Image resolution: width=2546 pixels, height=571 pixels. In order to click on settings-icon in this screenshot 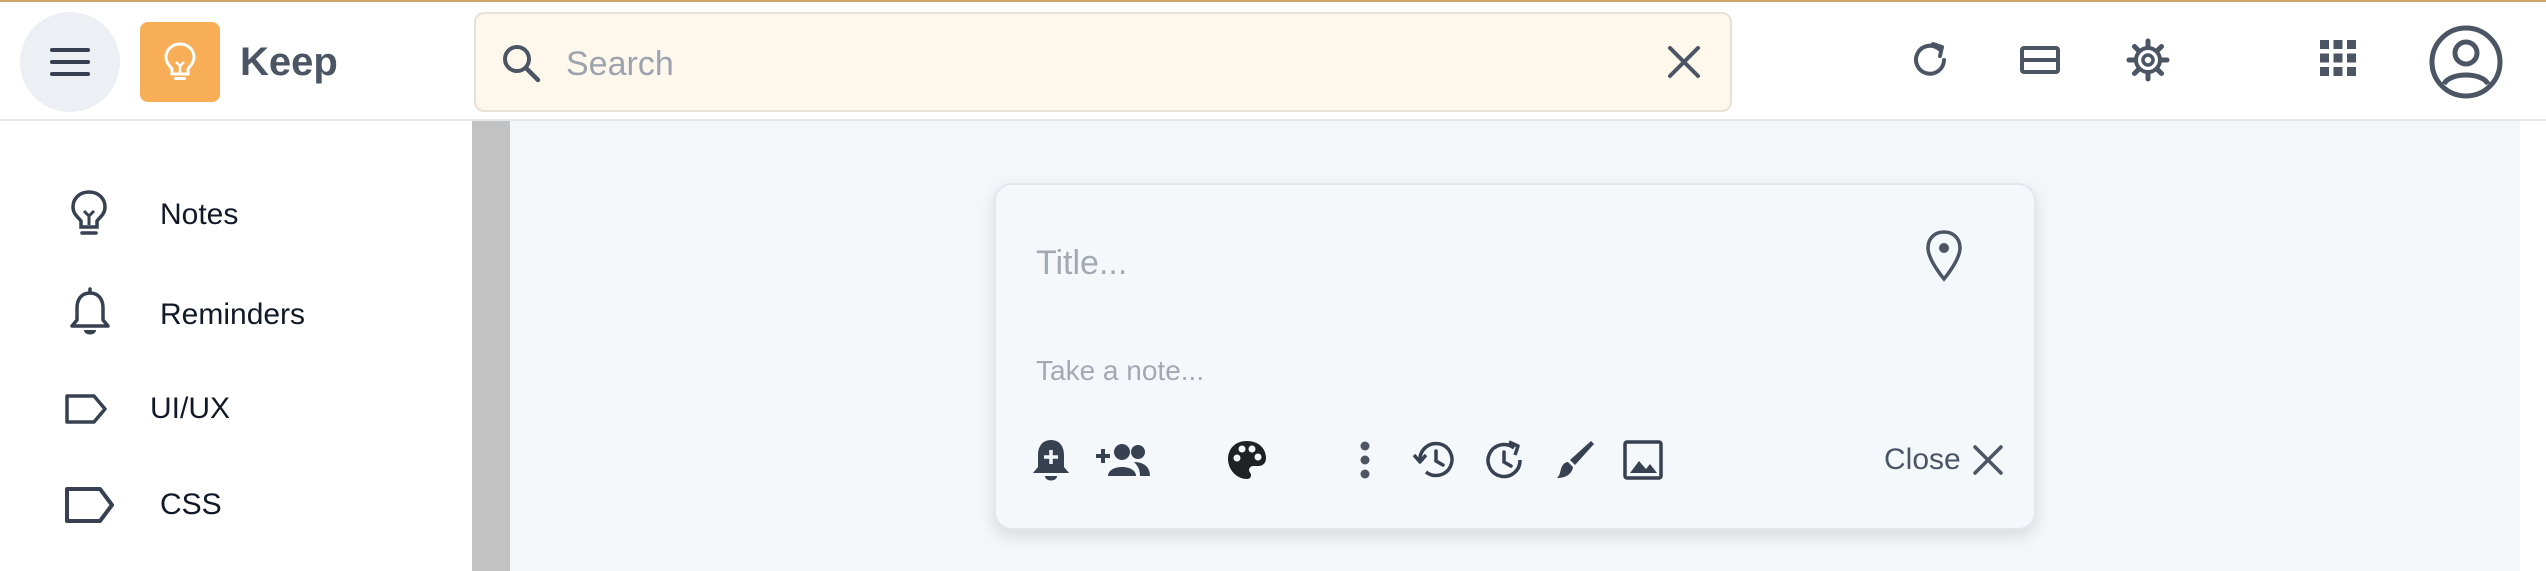, I will do `click(2148, 60)`.